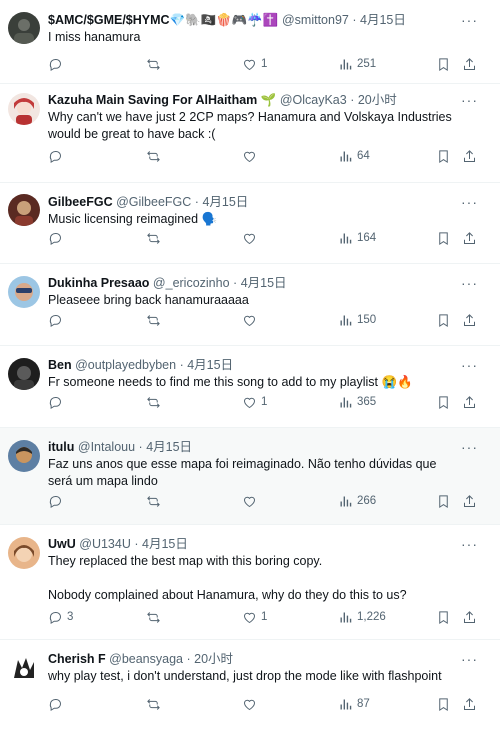  I want to click on user-handle: @OlcayKa3, so click(313, 100).